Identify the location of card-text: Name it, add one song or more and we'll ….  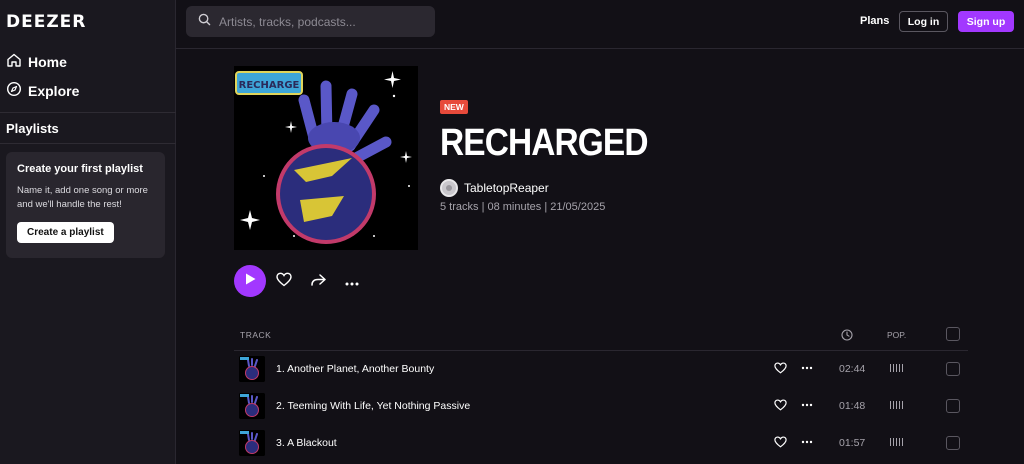
(82, 197).